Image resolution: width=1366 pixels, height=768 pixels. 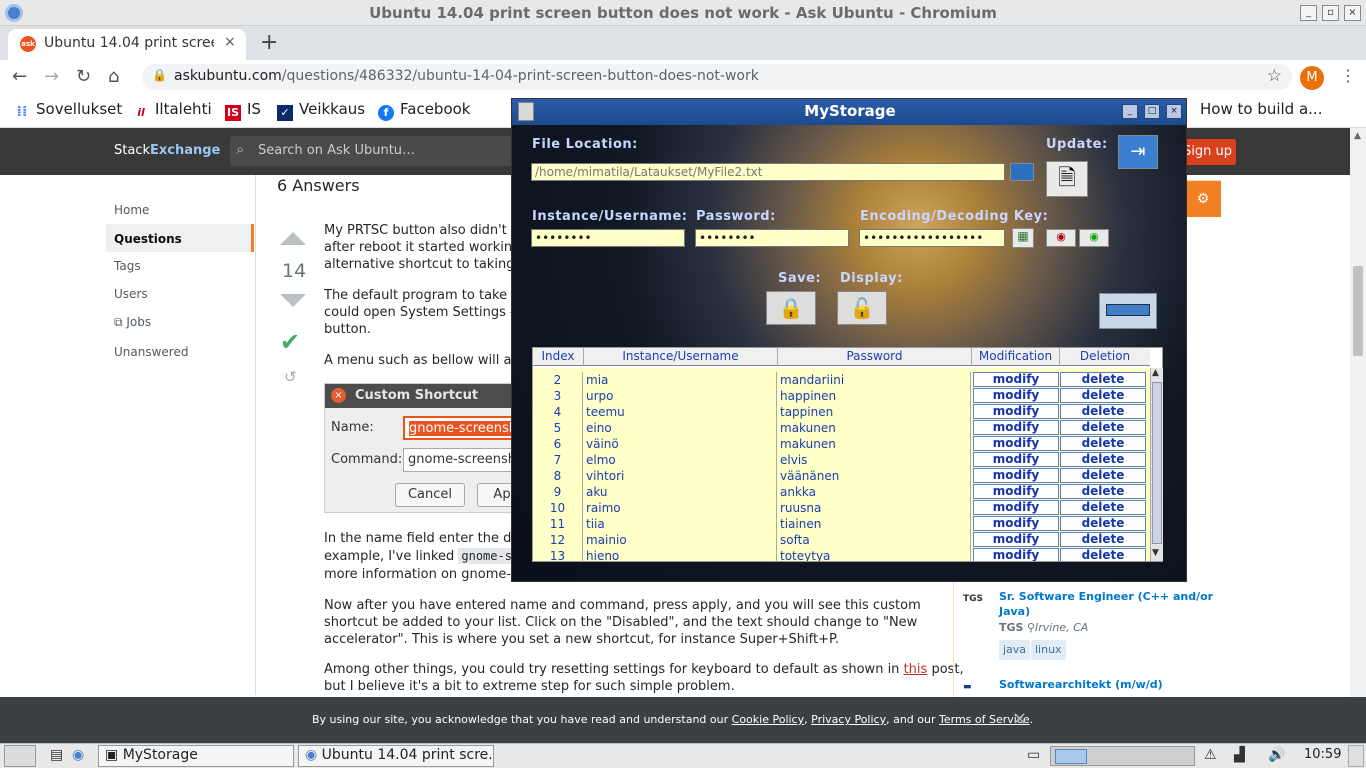 I want to click on show-key-eye-icon: ◉, so click(x=1094, y=238).